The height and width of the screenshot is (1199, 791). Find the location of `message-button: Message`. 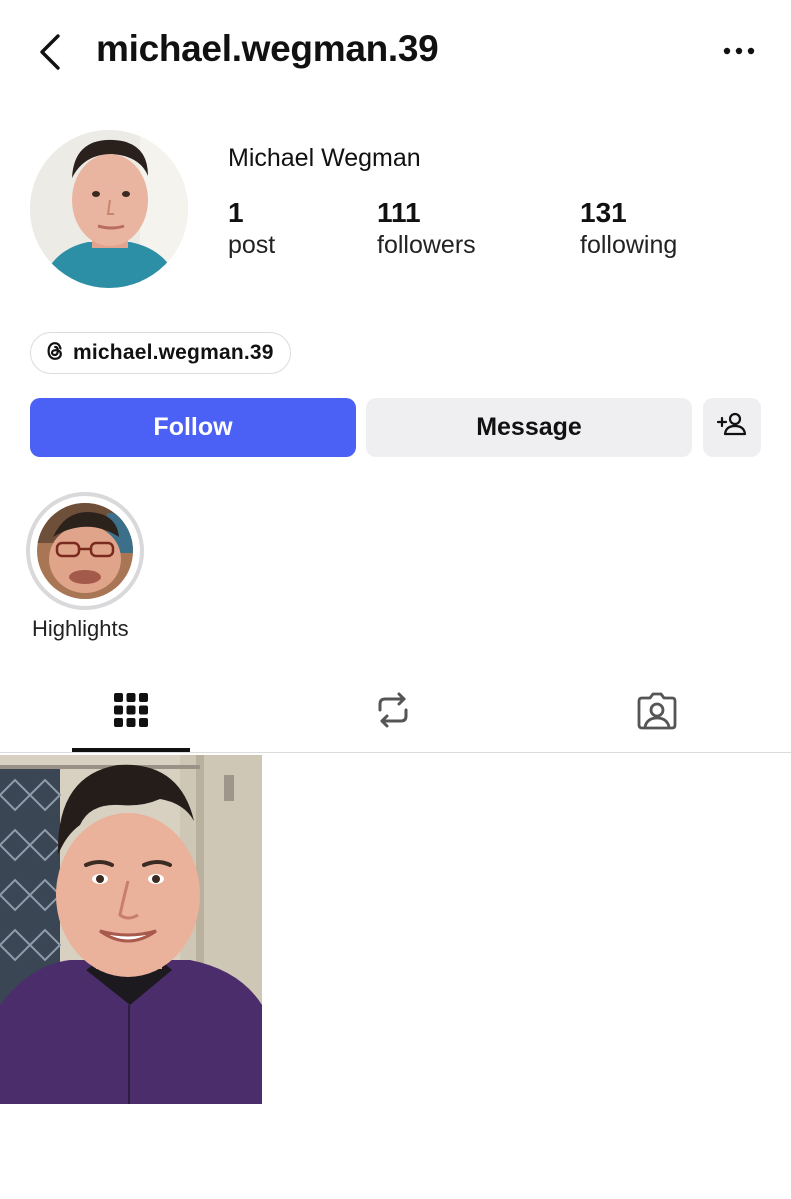

message-button: Message is located at coordinates (529, 427).